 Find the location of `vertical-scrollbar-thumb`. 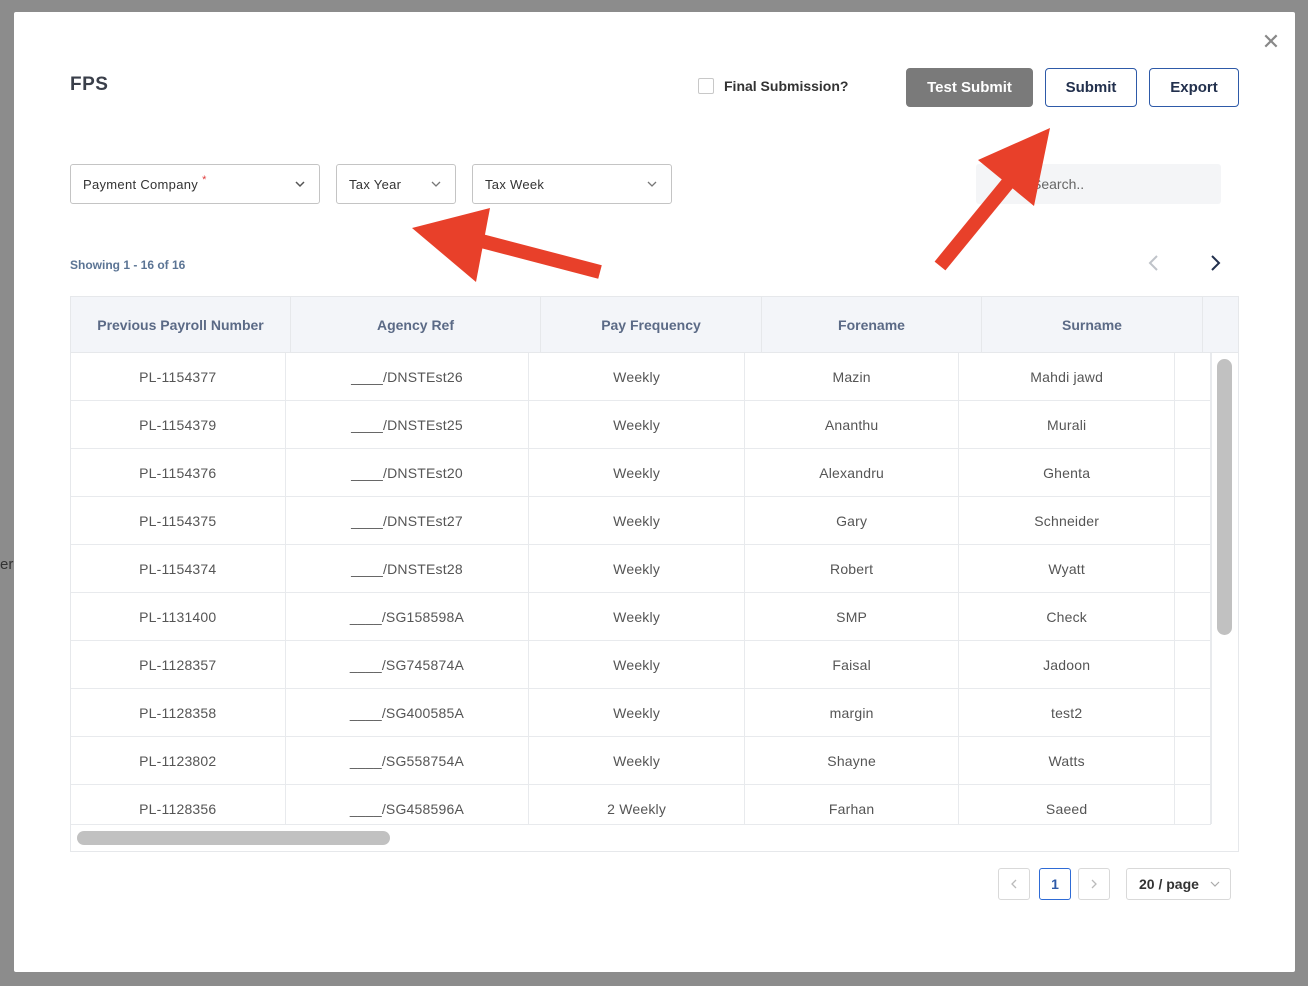

vertical-scrollbar-thumb is located at coordinates (1224, 497).